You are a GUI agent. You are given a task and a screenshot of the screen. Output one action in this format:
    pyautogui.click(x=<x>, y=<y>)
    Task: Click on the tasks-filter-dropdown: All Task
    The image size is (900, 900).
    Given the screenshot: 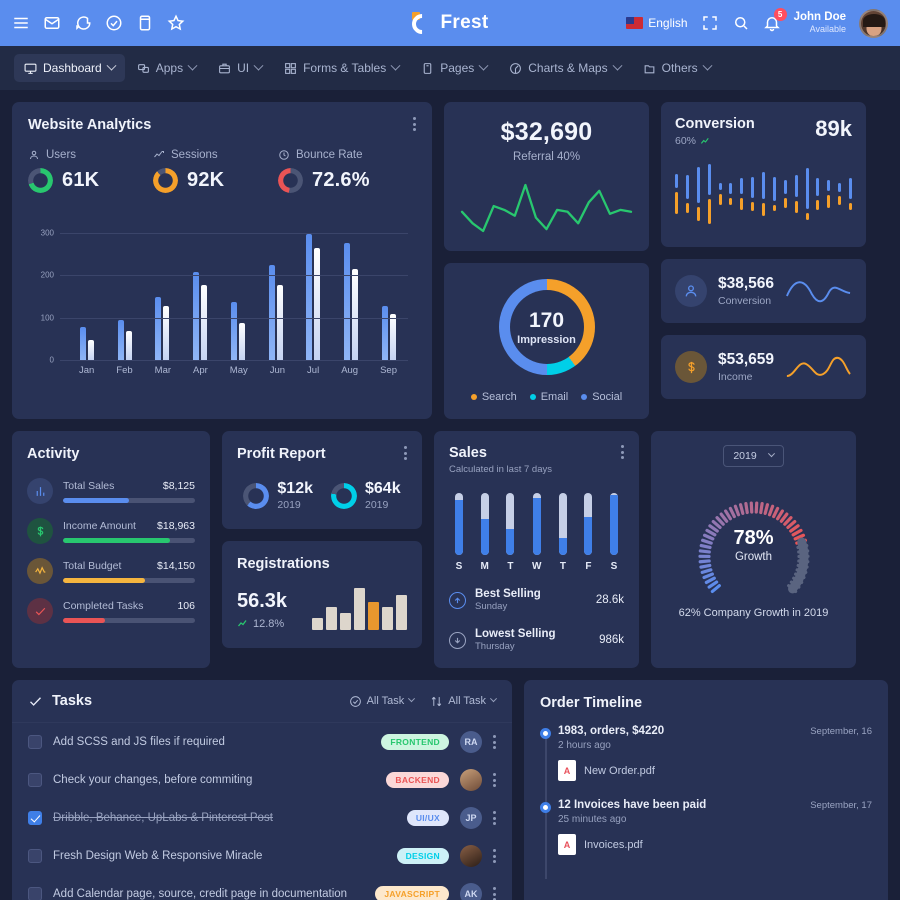 What is the action you would take?
    pyautogui.click(x=382, y=701)
    